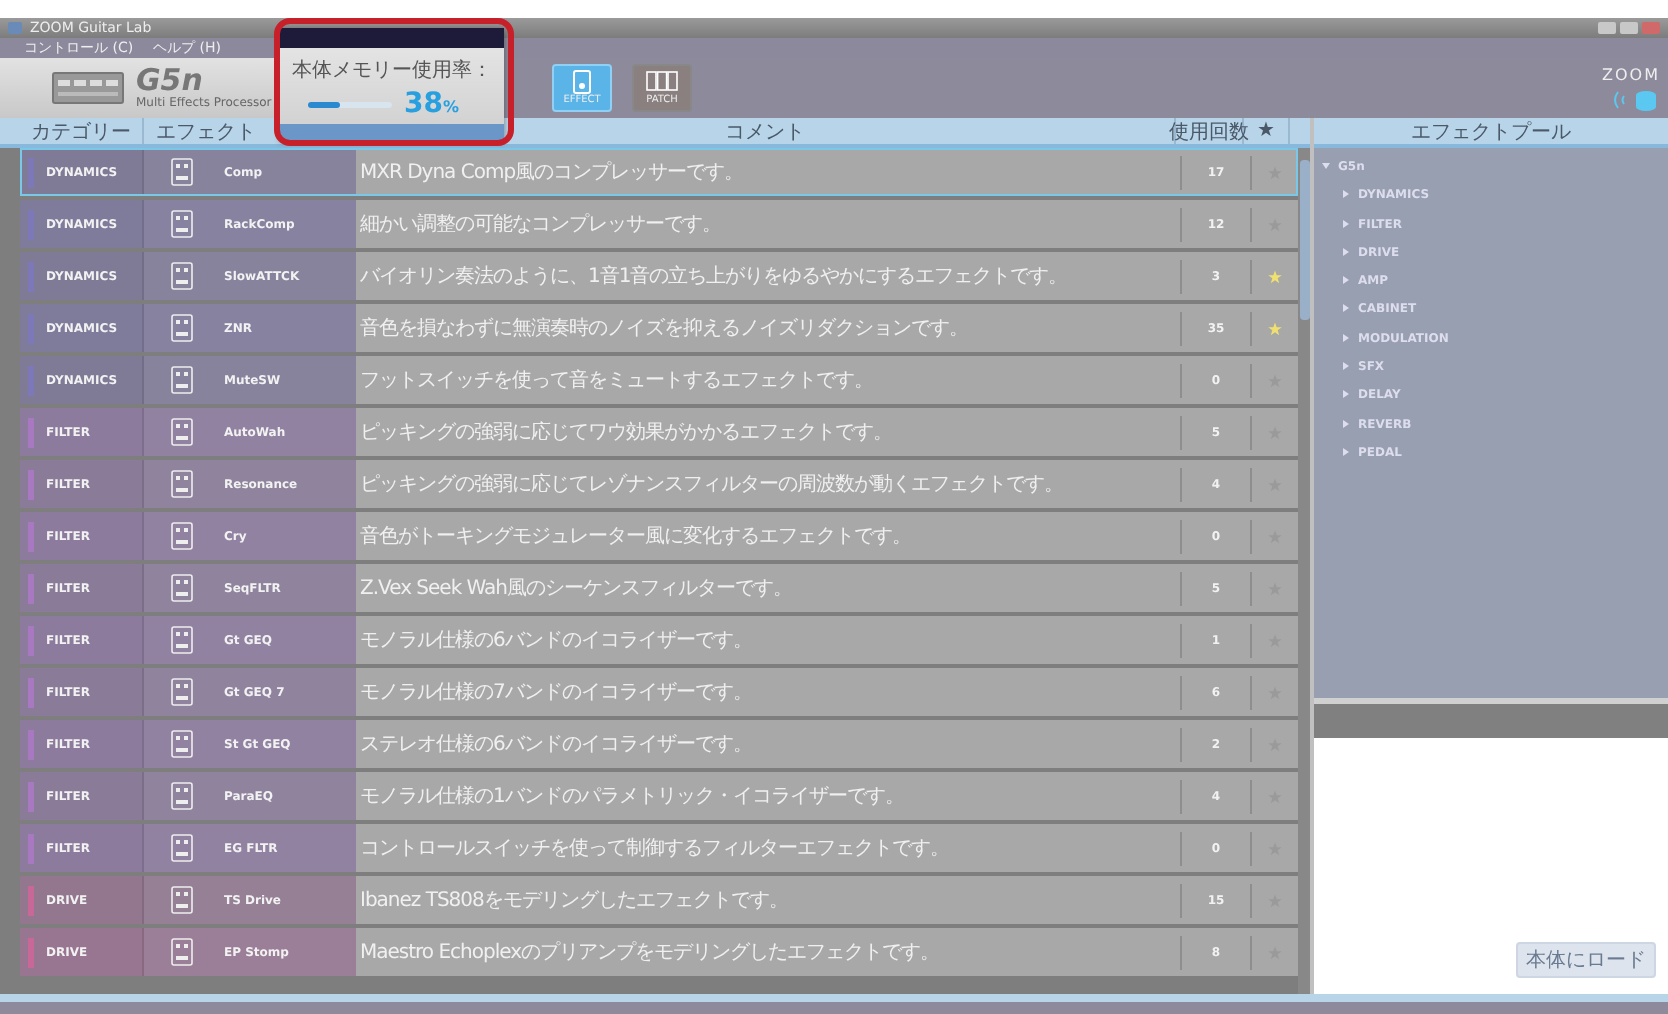  What do you see at coordinates (576, 589) in the screenshot?
I see `effect-comment: Z.Vex Seek Wah風のシーケンスフィルターです。` at bounding box center [576, 589].